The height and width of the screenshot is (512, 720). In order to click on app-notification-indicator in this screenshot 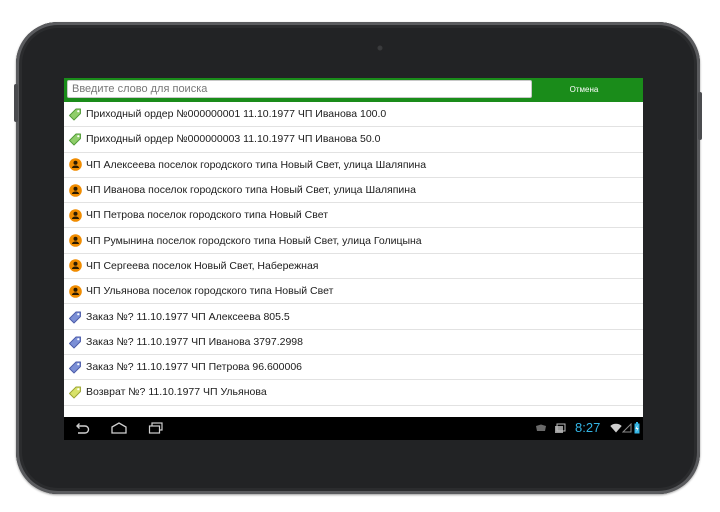, I will do `click(560, 428)`.